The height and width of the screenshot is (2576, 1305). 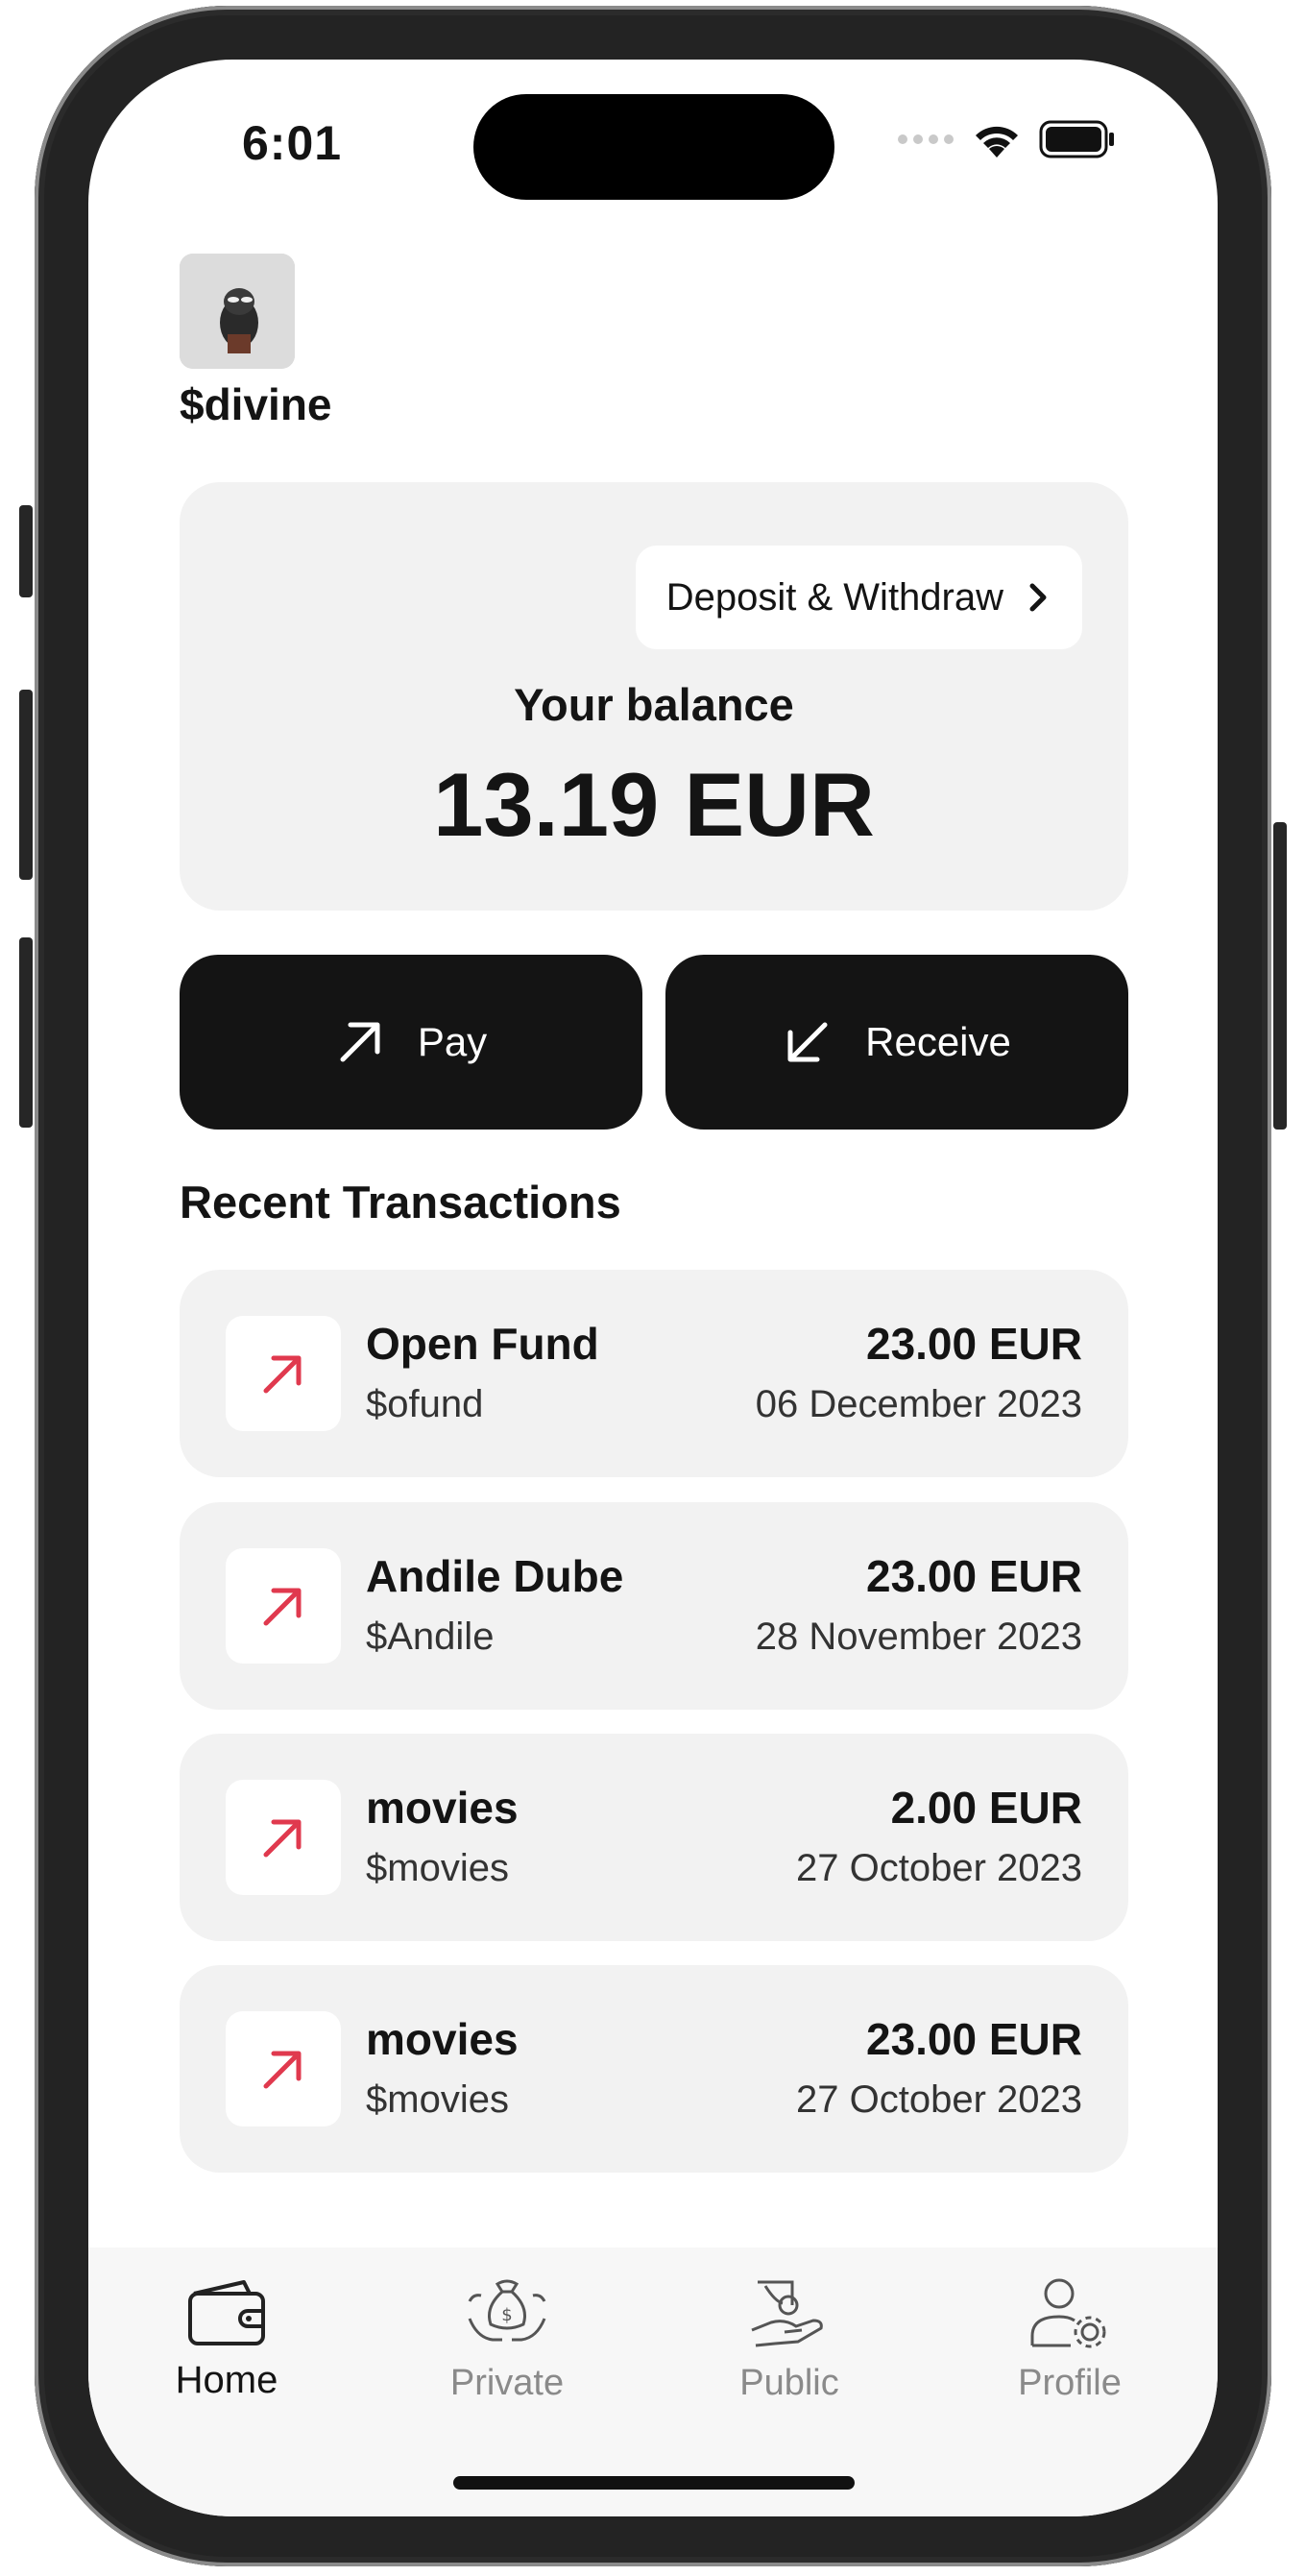 I want to click on transaction-amount: 2.00 EUR, so click(x=986, y=1808).